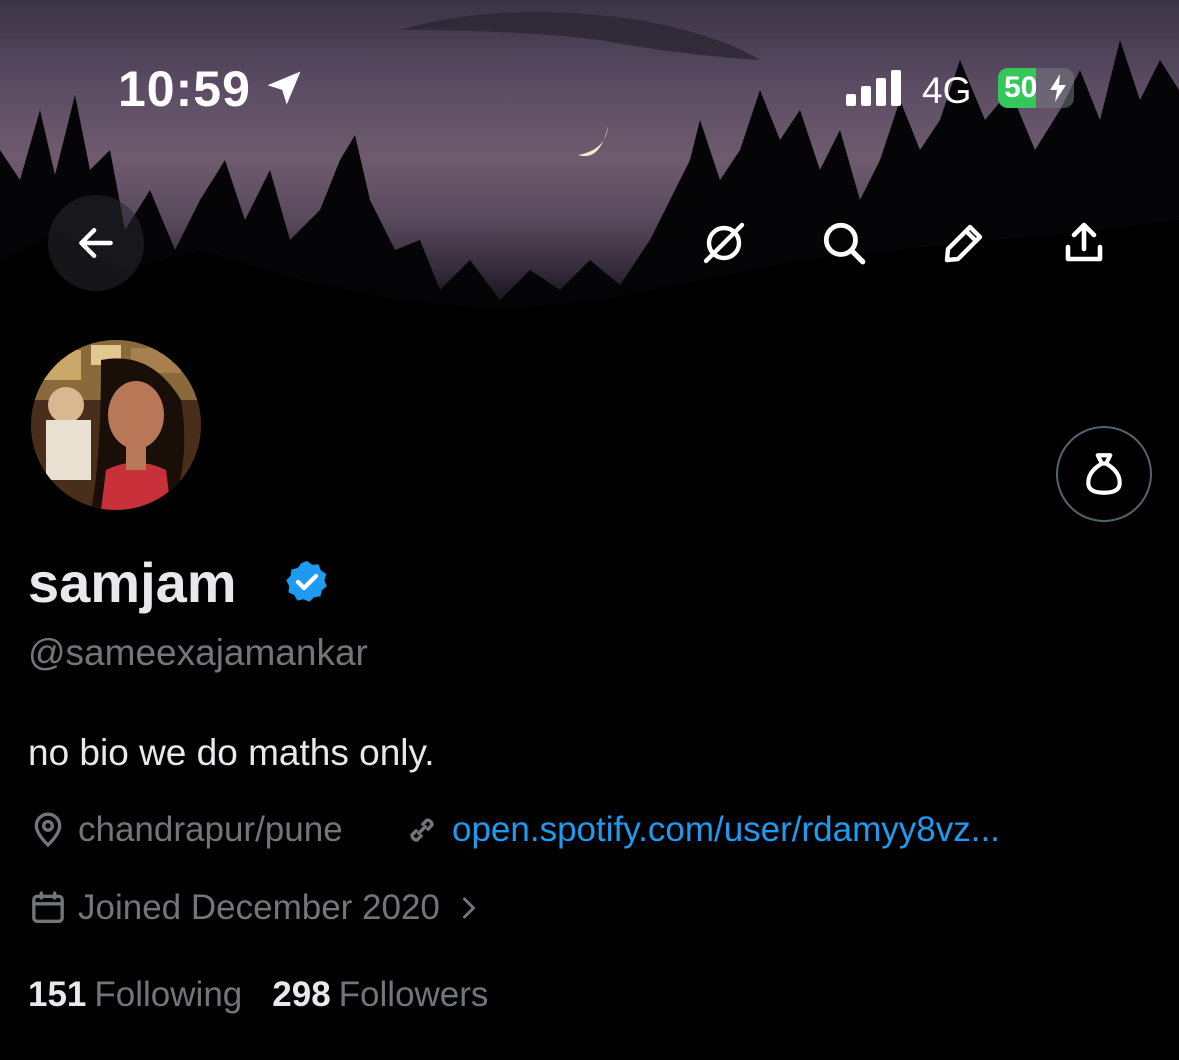 This screenshot has width=1179, height=1060. I want to click on tip-button, so click(1104, 474).